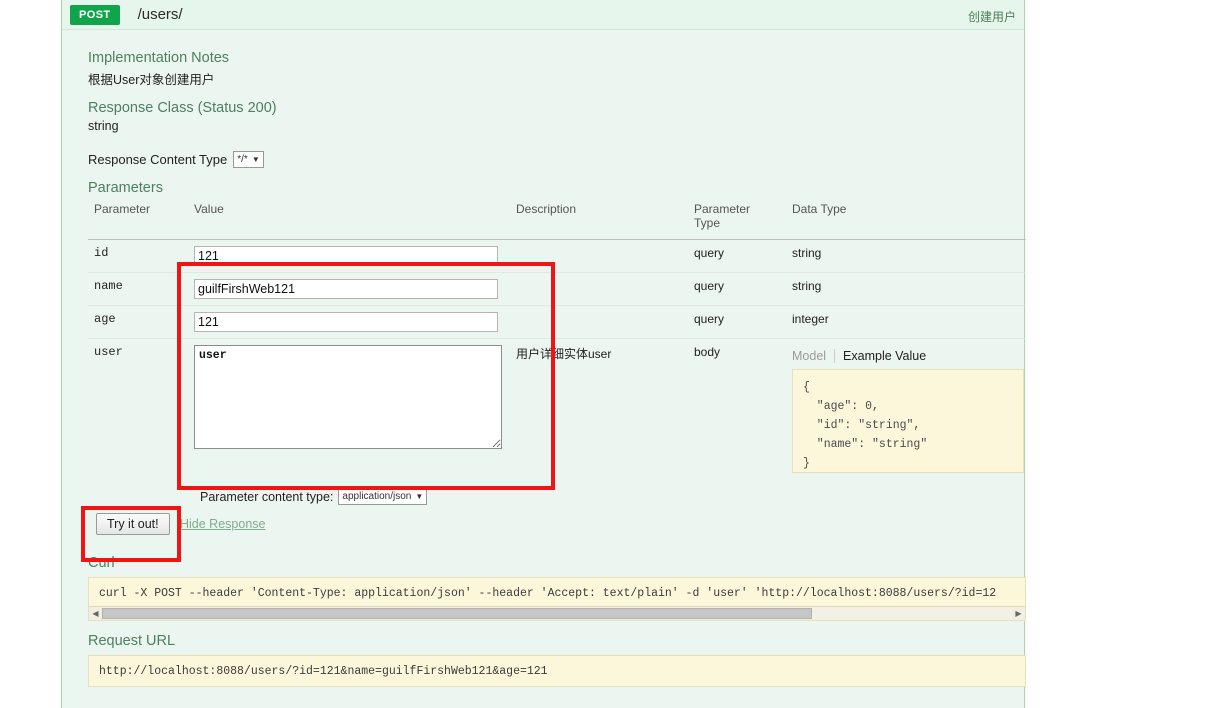  I want to click on parameters-title: Parameters, so click(125, 188).